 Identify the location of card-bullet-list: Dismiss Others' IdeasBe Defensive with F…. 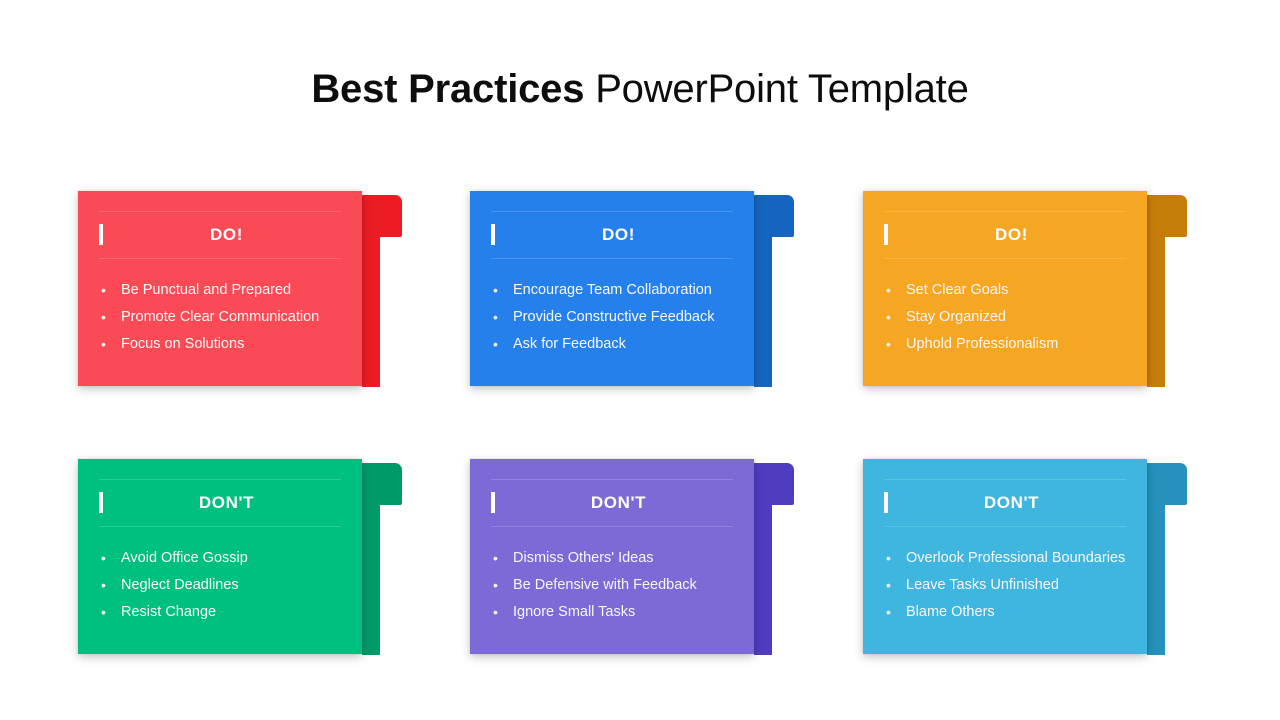
(617, 585).